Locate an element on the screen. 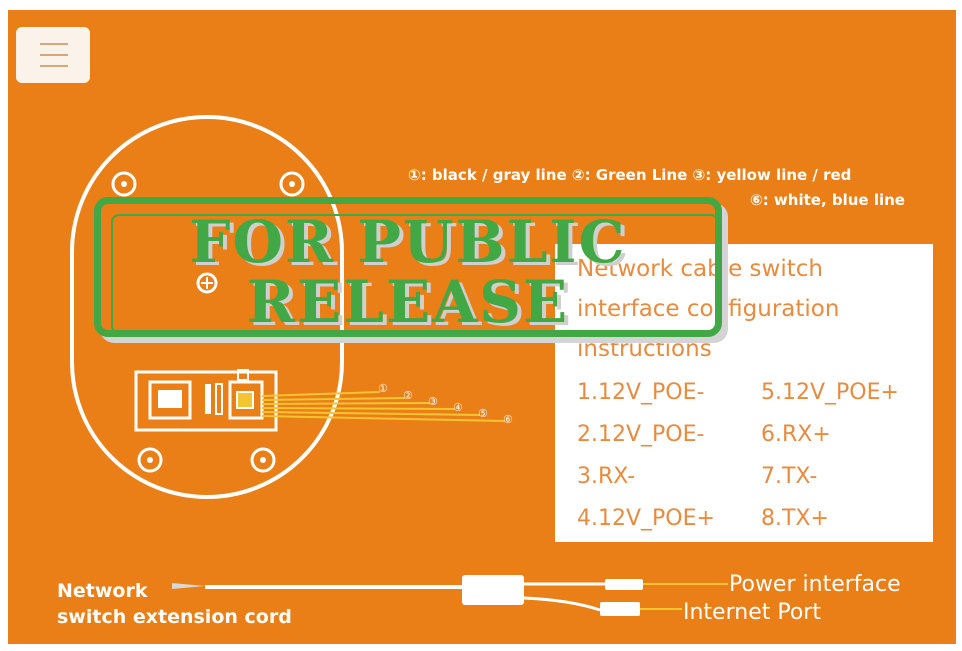  wire-number: ① is located at coordinates (383, 388).